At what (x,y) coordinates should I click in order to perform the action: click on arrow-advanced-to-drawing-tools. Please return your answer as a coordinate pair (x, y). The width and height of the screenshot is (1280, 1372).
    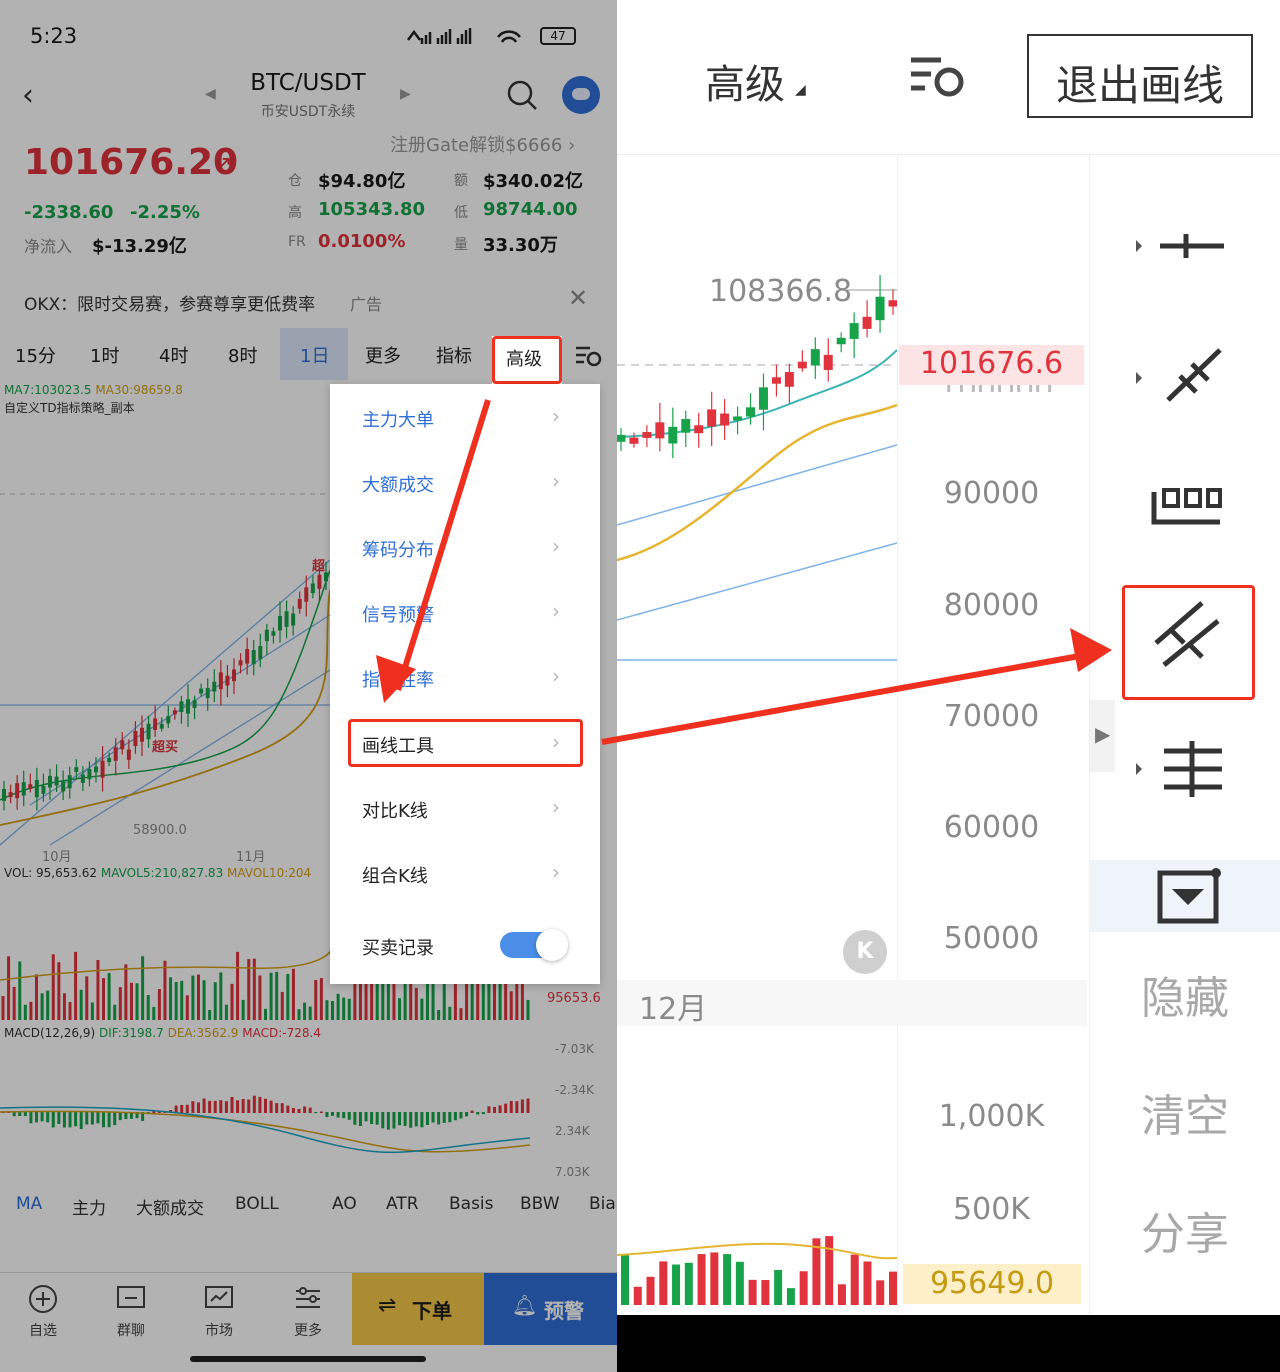
    Looking at the image, I should click on (443, 545).